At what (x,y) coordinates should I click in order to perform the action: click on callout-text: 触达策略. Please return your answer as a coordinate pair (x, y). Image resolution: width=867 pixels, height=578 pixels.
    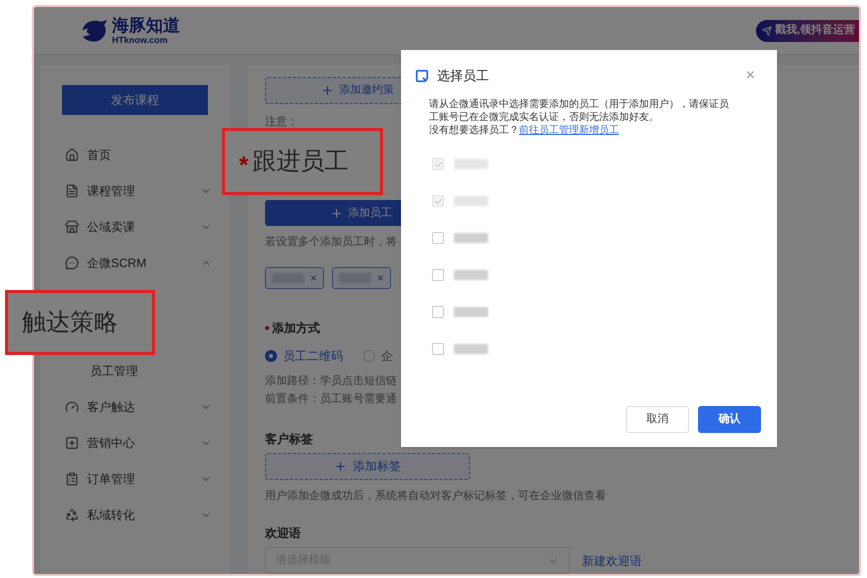
    Looking at the image, I should click on (70, 323).